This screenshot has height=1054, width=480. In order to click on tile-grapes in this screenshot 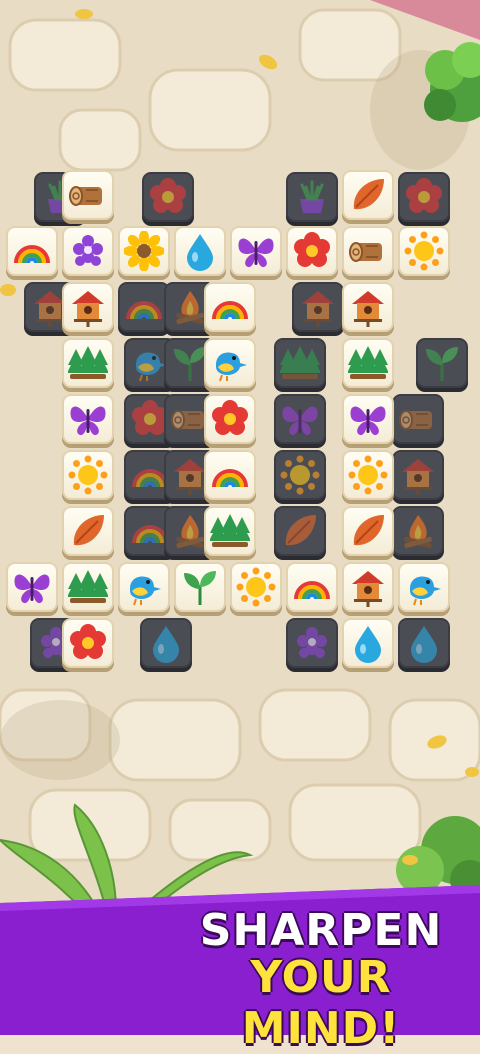, I will do `click(88, 253)`.